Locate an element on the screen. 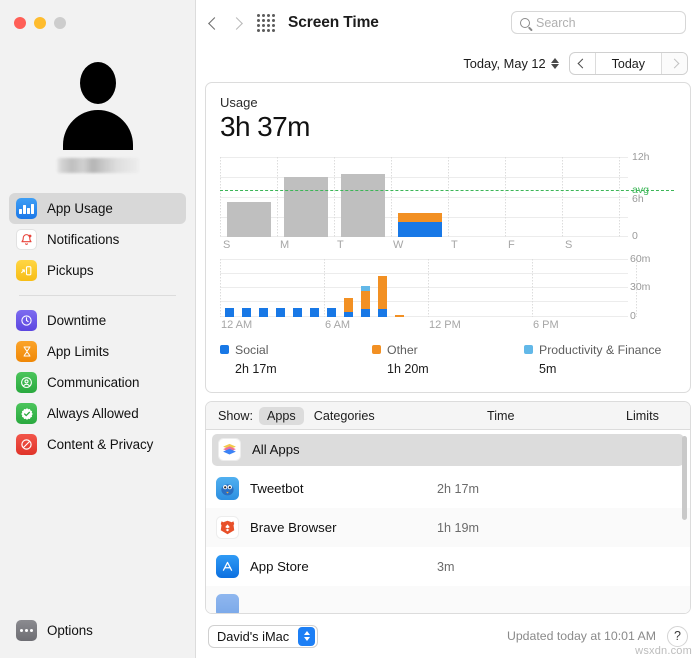  tab-apps: Apps is located at coordinates (281, 415).